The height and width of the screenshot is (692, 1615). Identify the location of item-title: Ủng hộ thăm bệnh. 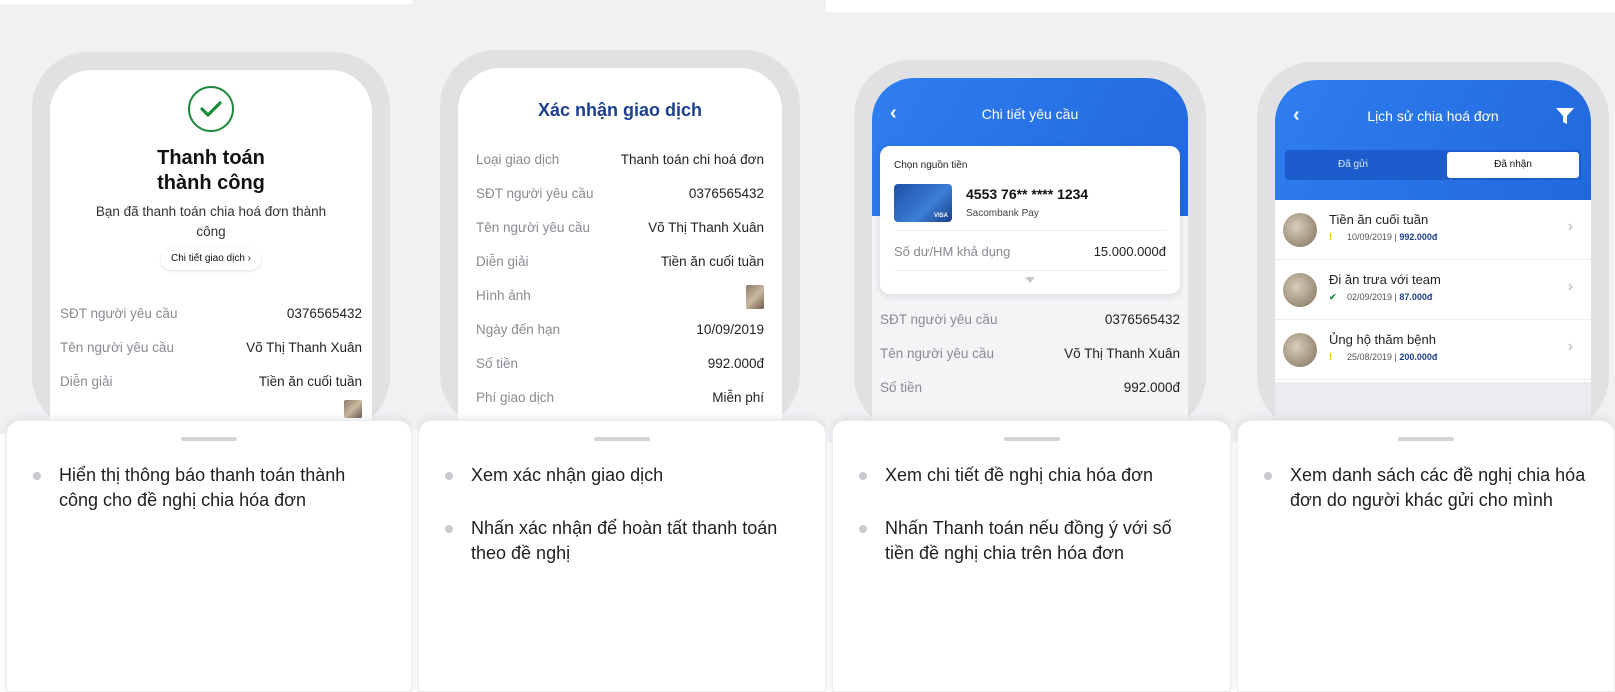
(1382, 339).